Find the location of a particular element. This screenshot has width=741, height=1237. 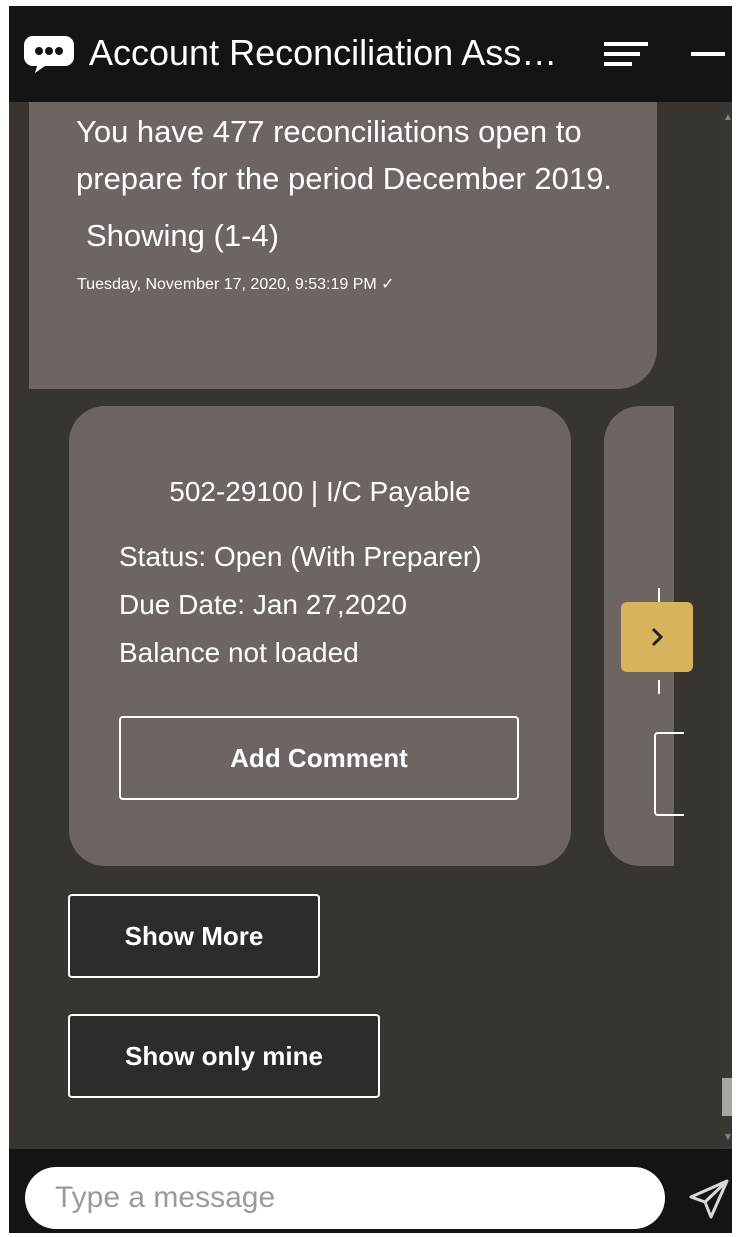

next-card-button-edge is located at coordinates (669, 774).